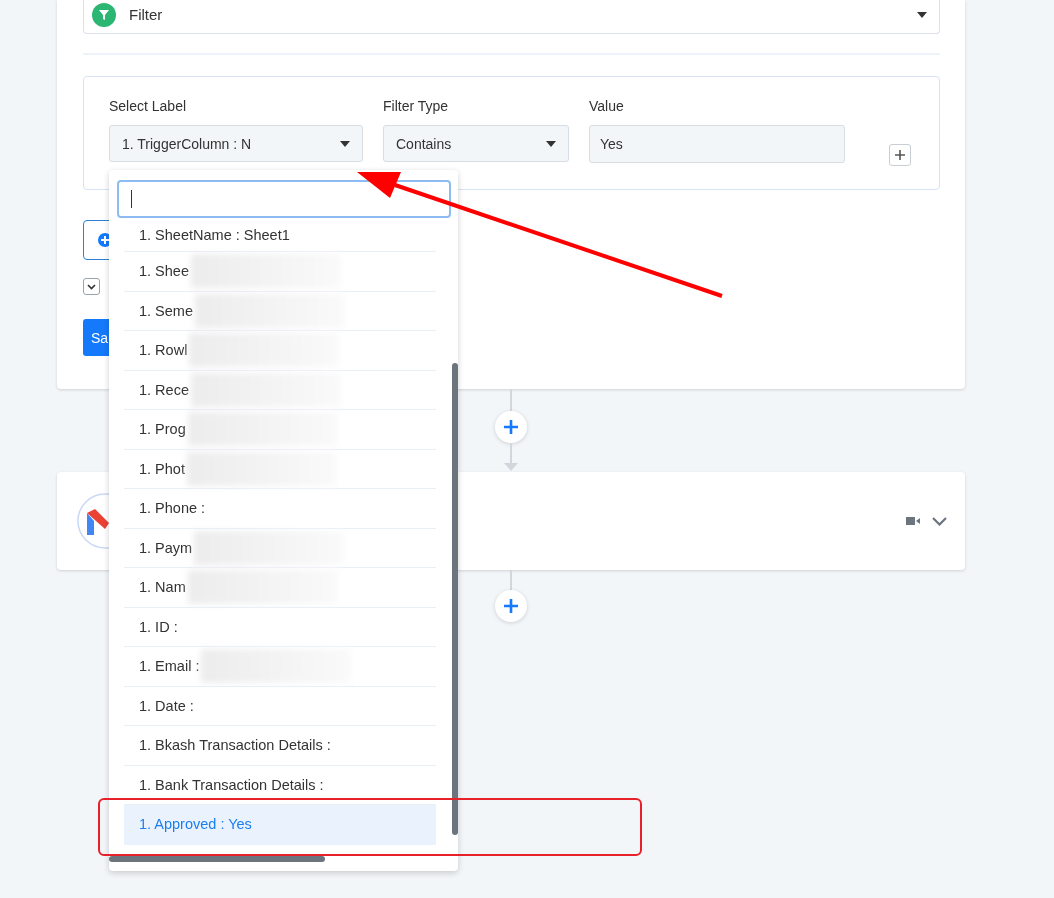 This screenshot has height=898, width=1054. I want to click on dropdown-option: 1. Bkash Transaction Details :, so click(280, 746).